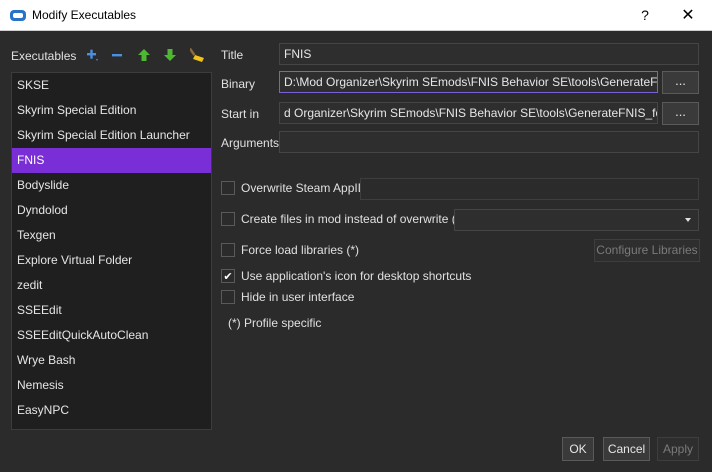 This screenshot has height=472, width=712. What do you see at coordinates (240, 114) in the screenshot?
I see `start-in-label: Start in` at bounding box center [240, 114].